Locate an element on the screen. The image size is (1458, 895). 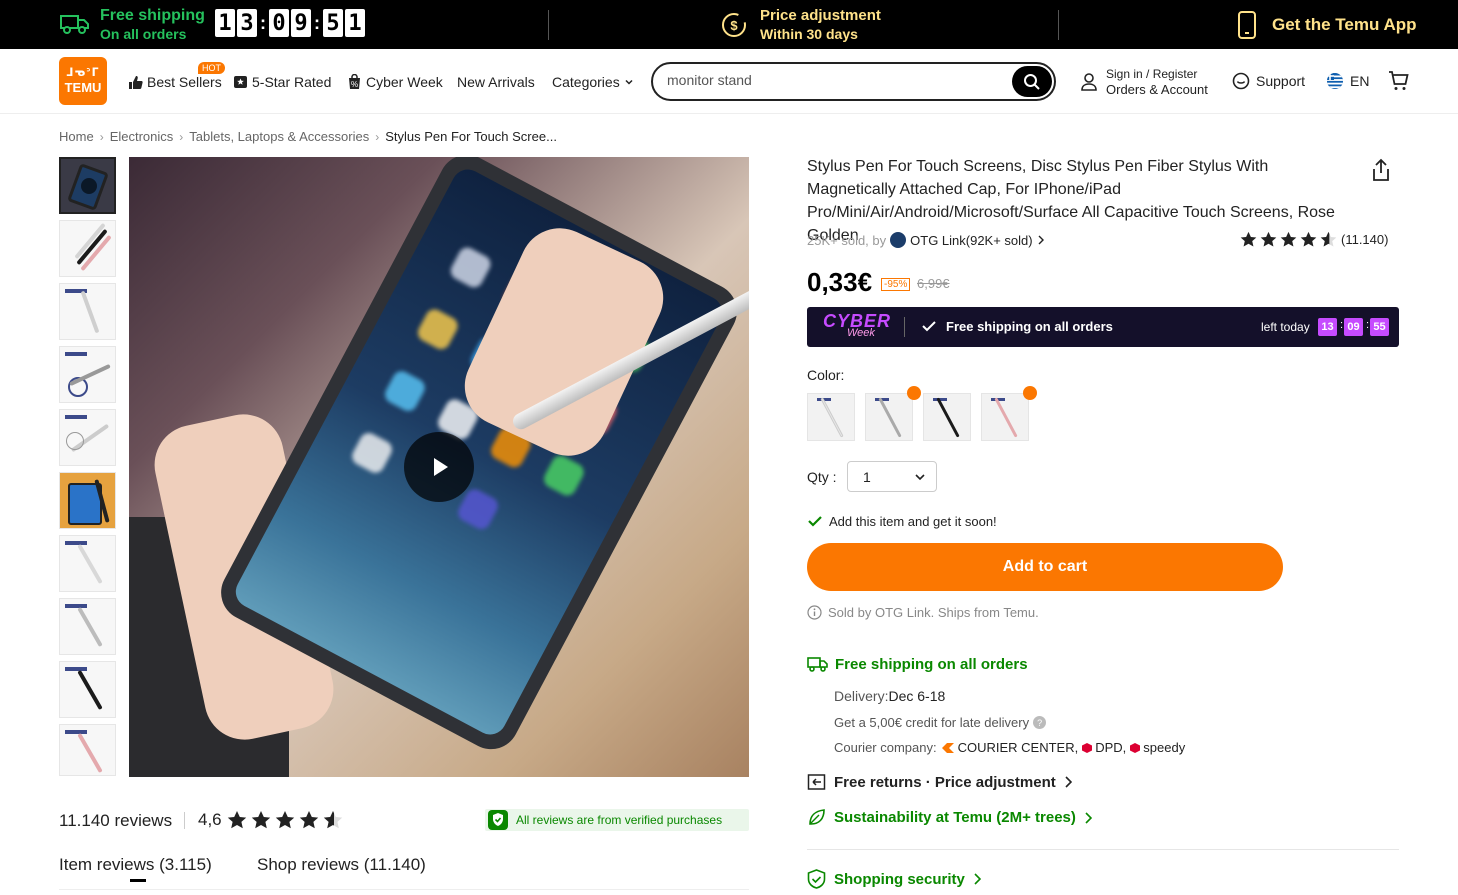
nav-five-star-rated: 5-Star Rated is located at coordinates (282, 82).